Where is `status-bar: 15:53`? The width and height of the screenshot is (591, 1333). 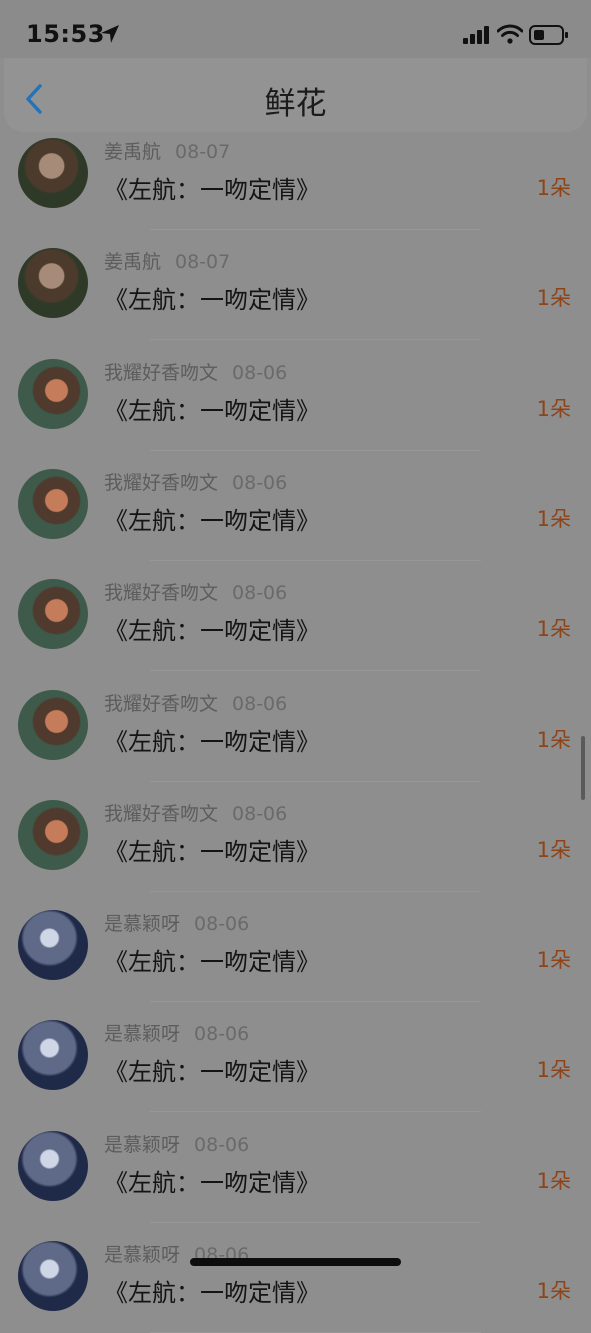 status-bar: 15:53 is located at coordinates (295, 29).